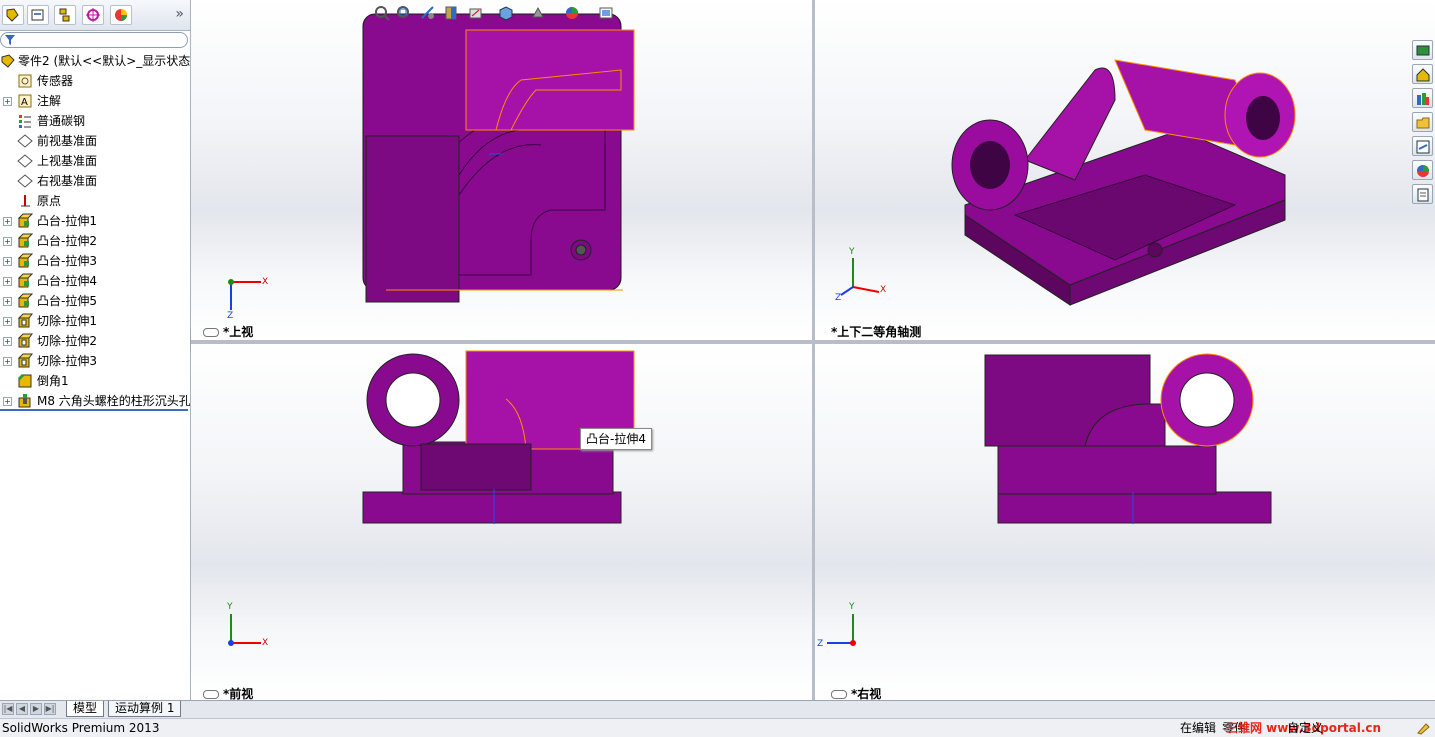 This screenshot has width=1435, height=737. What do you see at coordinates (8, 709) in the screenshot?
I see `first-tab-arrow-icon: |◀` at bounding box center [8, 709].